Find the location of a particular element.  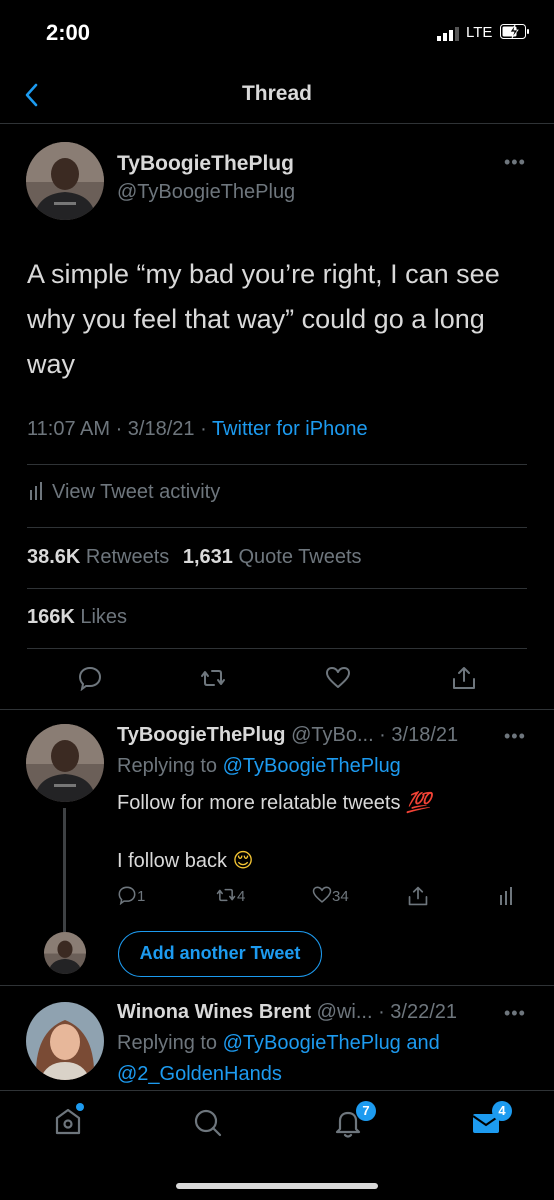

search-icon is located at coordinates (208, 1123).